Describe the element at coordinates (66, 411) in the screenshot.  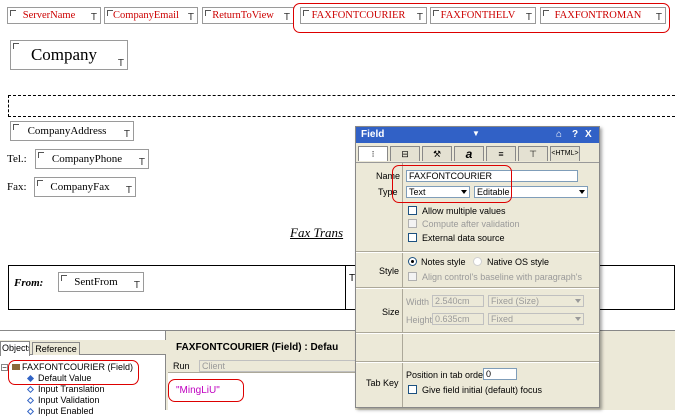
I see `tree-item: Input Enabled` at that location.